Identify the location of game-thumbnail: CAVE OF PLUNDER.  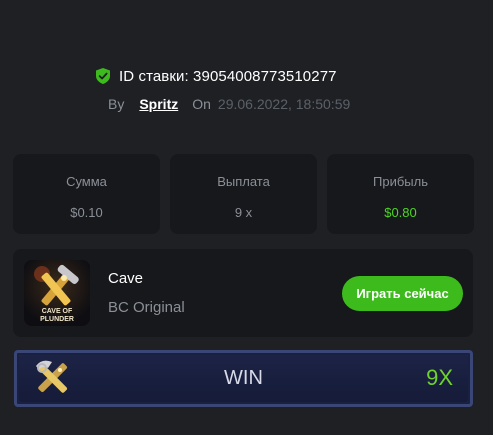
(57, 293).